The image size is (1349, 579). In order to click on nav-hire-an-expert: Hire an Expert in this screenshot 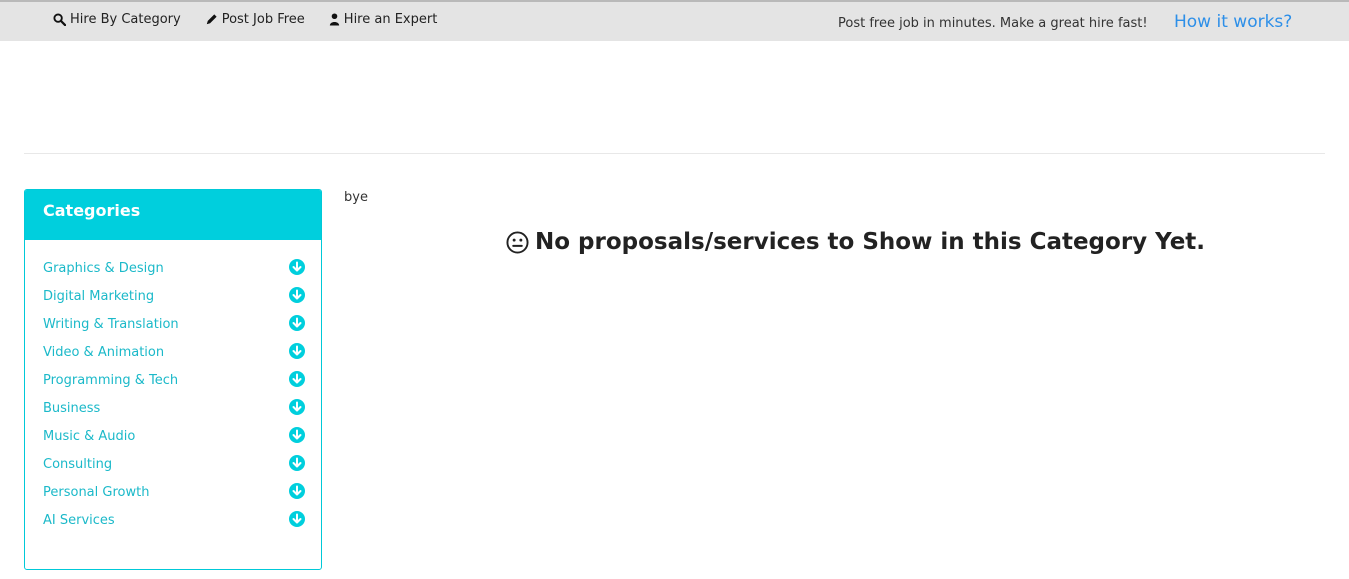, I will do `click(383, 19)`.